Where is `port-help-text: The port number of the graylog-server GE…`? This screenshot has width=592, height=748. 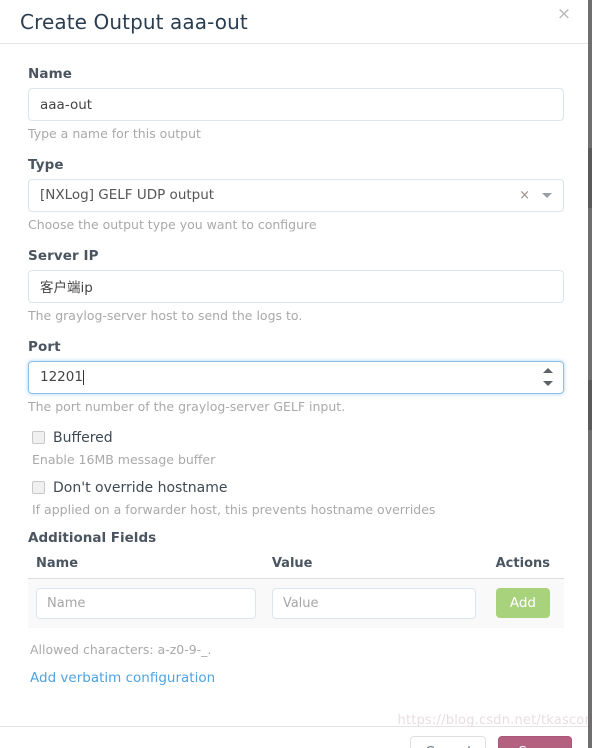 port-help-text: The port number of the graylog-server GE… is located at coordinates (187, 406).